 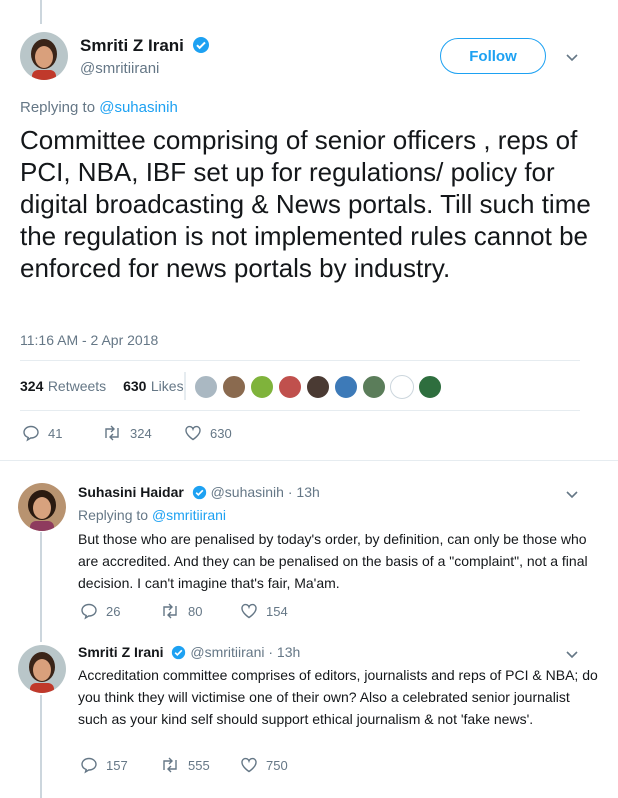 I want to click on author-name: Smriti Z Irani, so click(x=132, y=45).